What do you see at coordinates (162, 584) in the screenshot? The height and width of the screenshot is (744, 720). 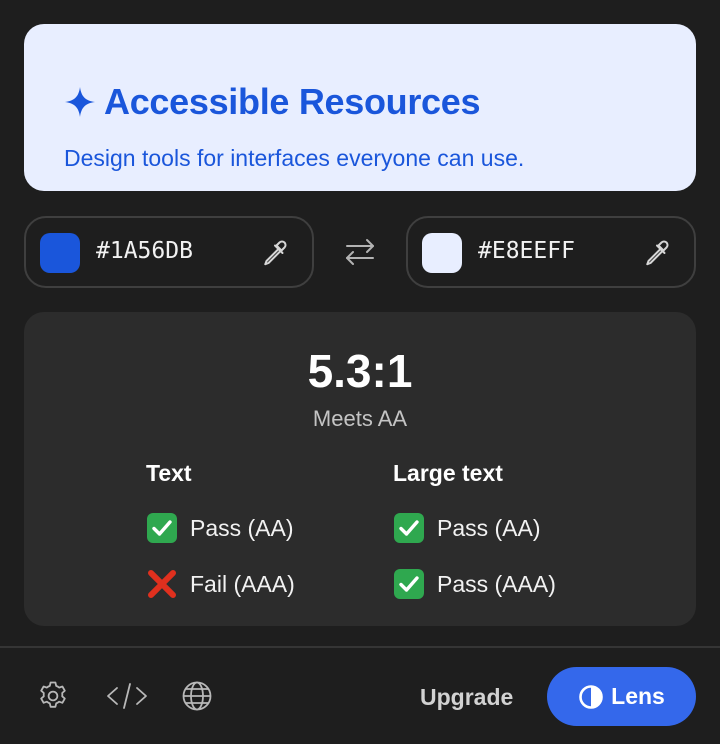 I see `cross-icon` at bounding box center [162, 584].